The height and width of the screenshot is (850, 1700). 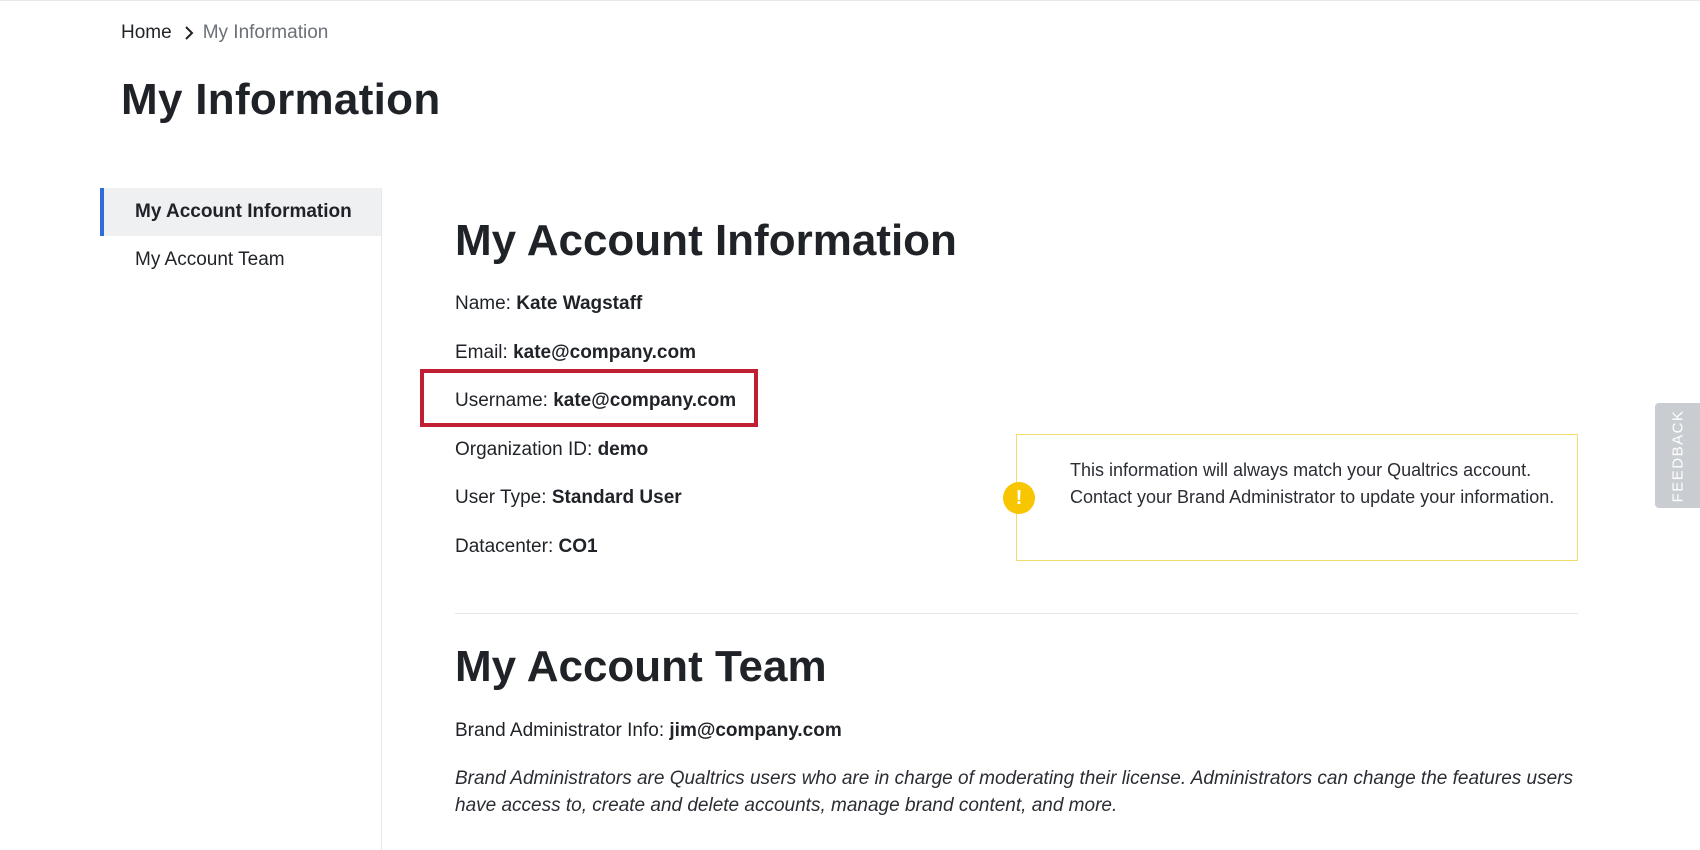 I want to click on user-type-value: Standard User, so click(x=616, y=497).